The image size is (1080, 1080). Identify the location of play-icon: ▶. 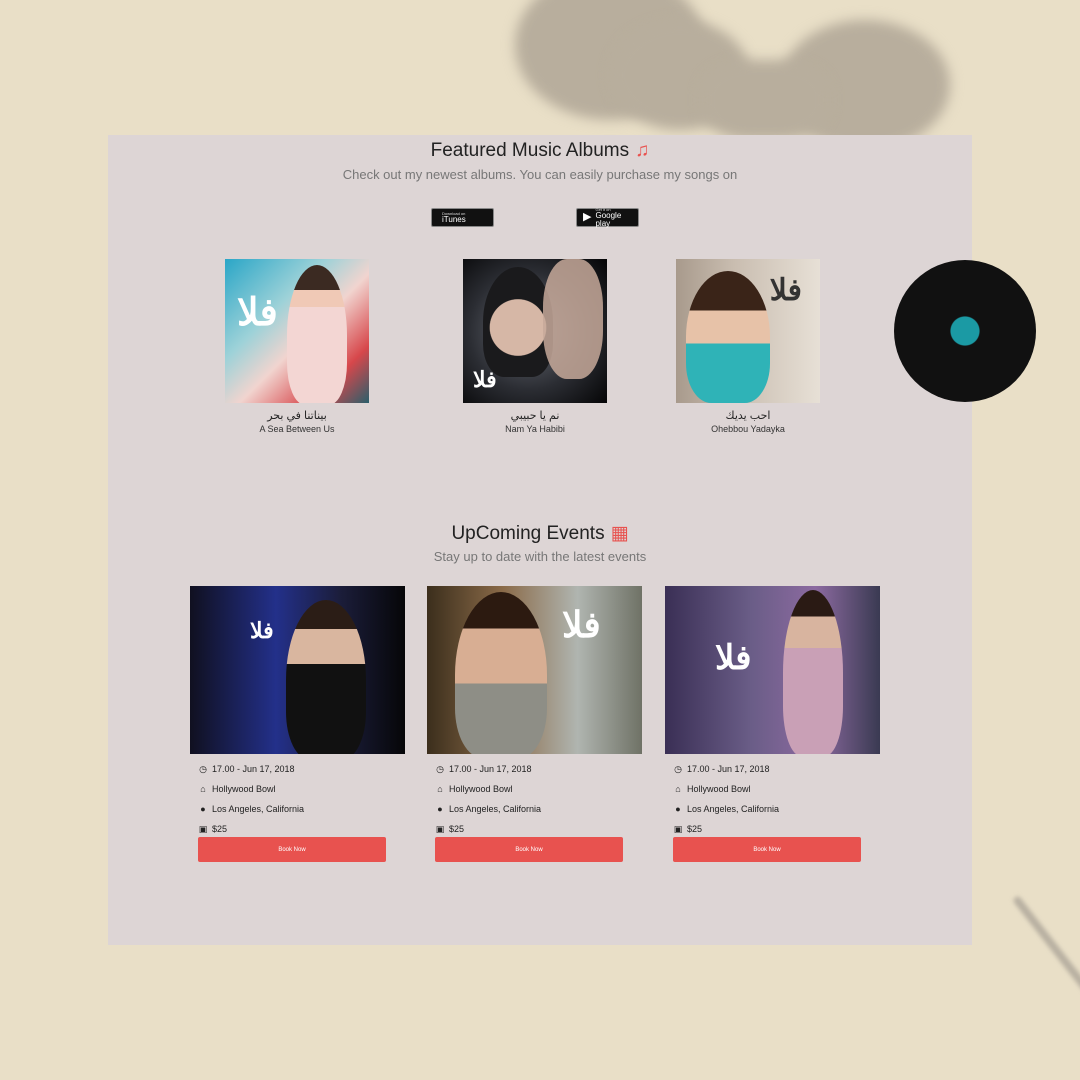
(587, 217).